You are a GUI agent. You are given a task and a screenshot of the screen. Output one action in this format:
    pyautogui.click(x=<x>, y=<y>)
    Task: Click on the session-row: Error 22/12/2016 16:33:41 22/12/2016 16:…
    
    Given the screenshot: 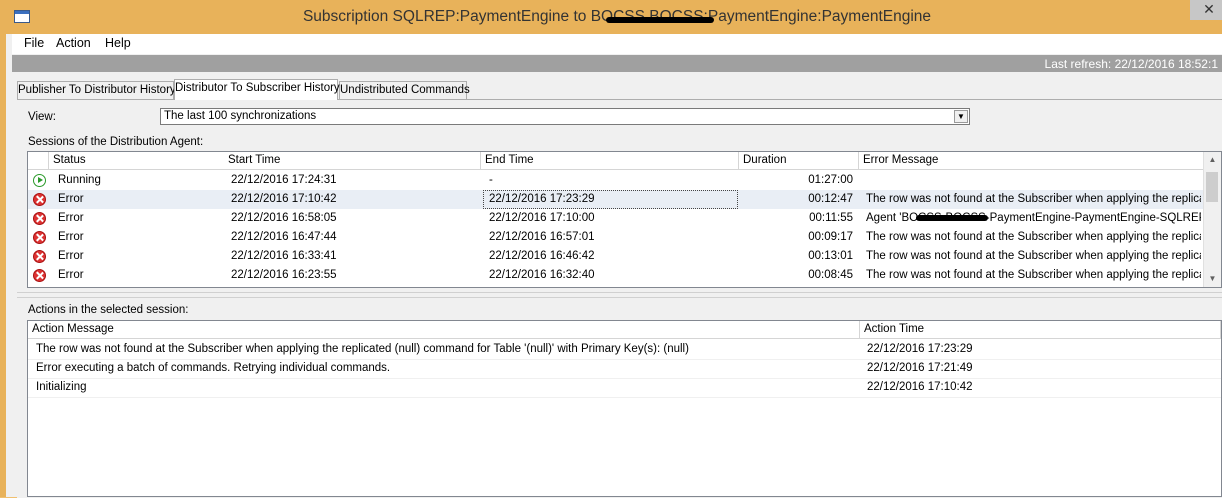 What is the action you would take?
    pyautogui.click(x=616, y=256)
    